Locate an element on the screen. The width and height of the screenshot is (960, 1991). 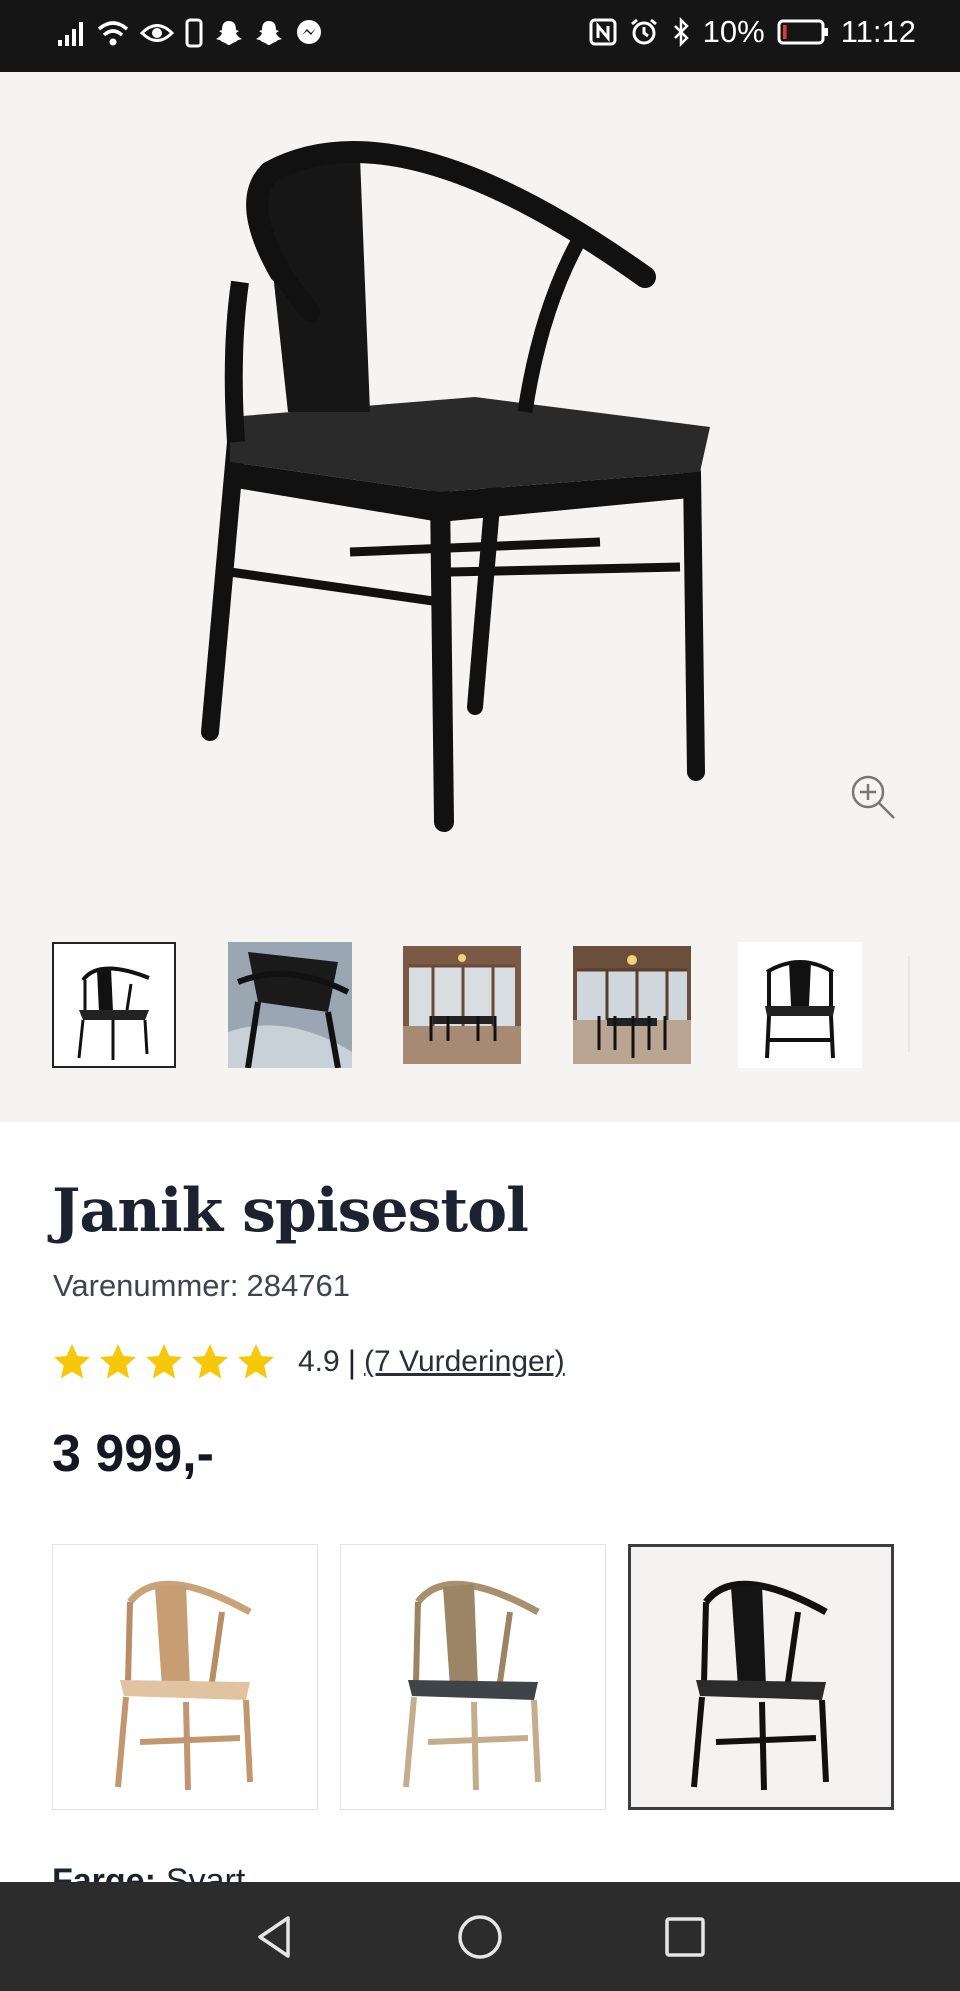
zoom-in-icon is located at coordinates (874, 798).